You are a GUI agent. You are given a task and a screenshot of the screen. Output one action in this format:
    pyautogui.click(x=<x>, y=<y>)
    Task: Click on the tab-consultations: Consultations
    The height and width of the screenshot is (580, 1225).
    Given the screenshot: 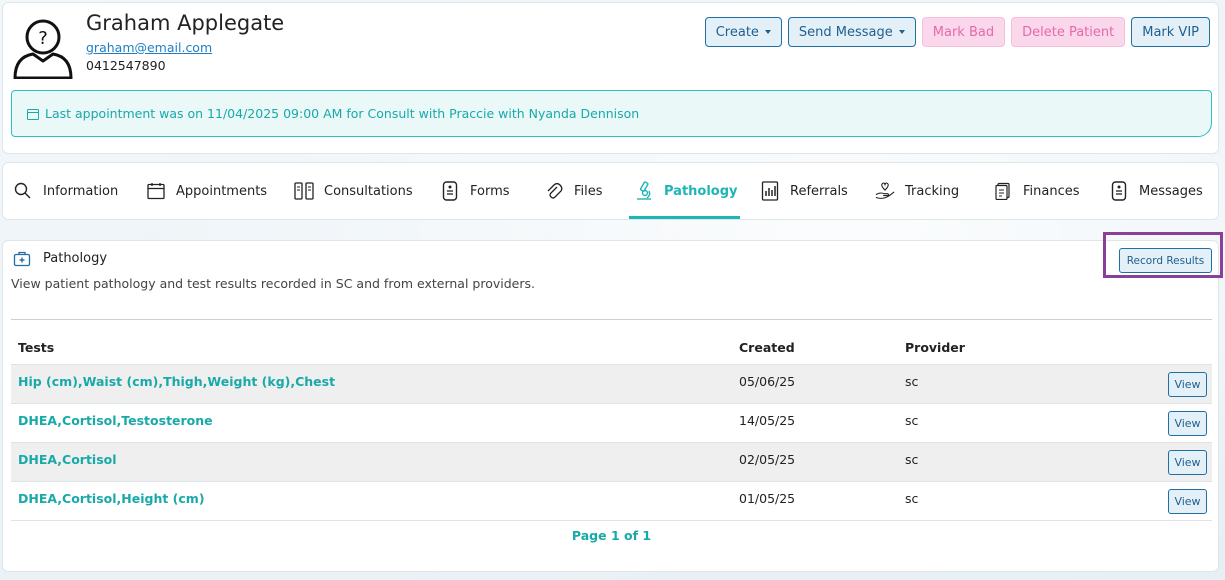 What is the action you would take?
    pyautogui.click(x=353, y=191)
    